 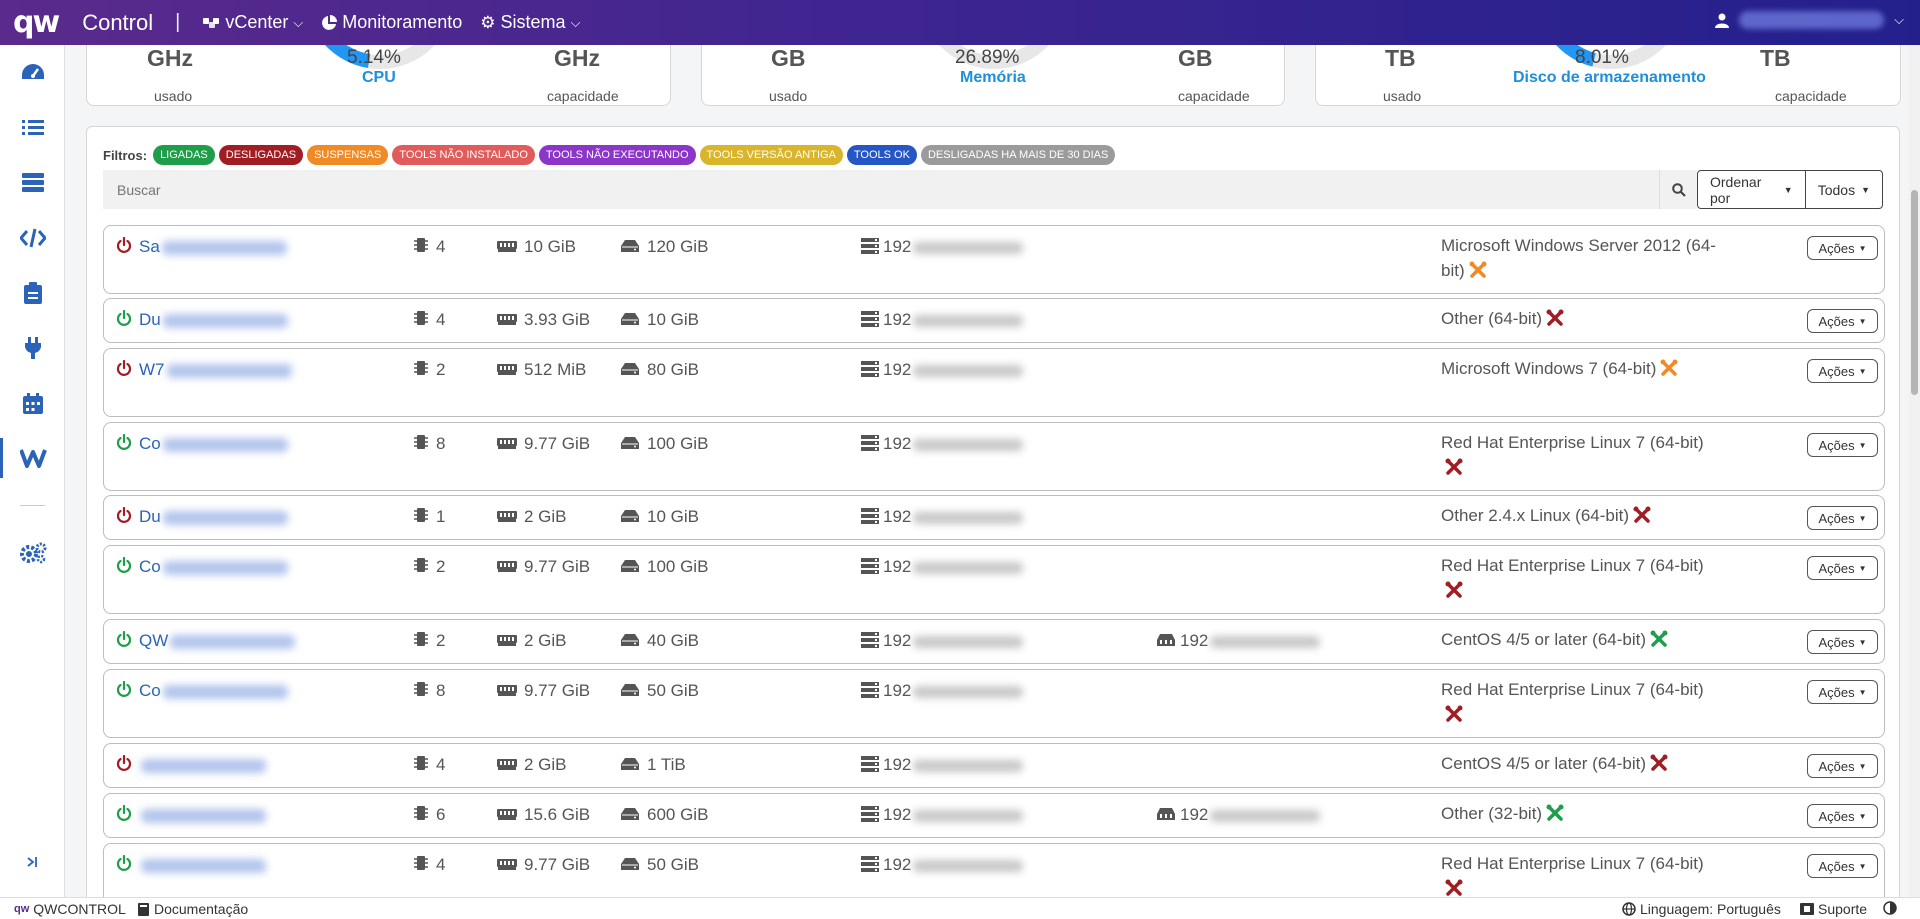 What do you see at coordinates (32, 458) in the screenshot?
I see `vmware-icon` at bounding box center [32, 458].